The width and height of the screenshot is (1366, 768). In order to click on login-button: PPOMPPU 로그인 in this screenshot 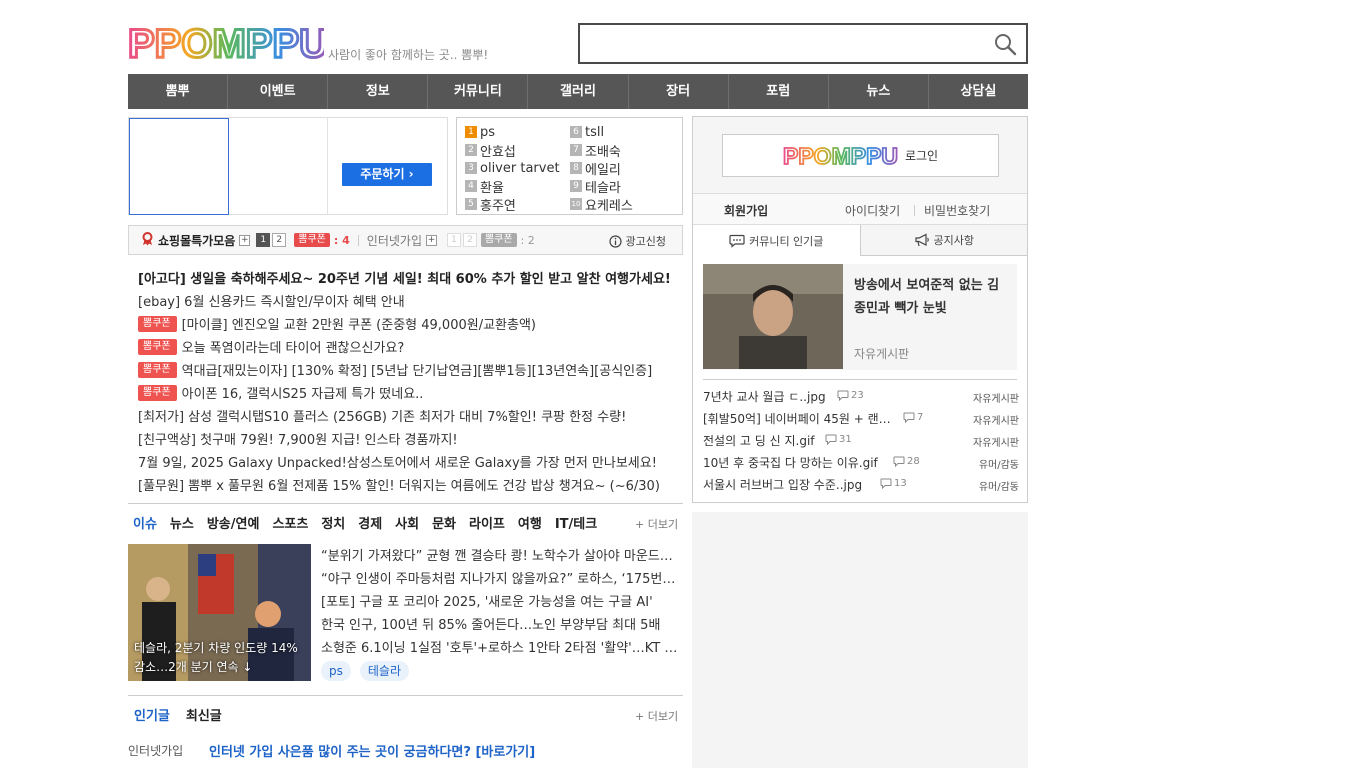, I will do `click(860, 155)`.